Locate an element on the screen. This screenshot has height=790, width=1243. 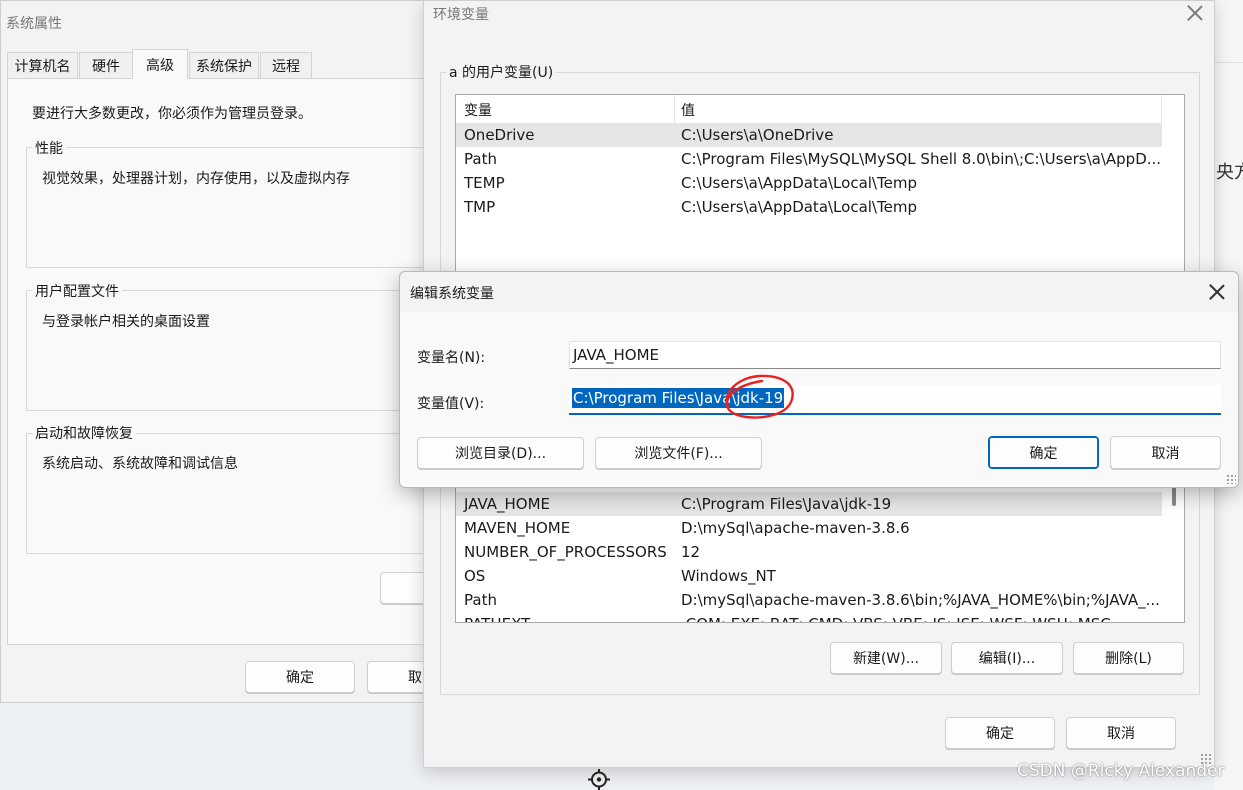
user-profiles-desc: 与登录帐户相关的桌面设置 is located at coordinates (126, 322).